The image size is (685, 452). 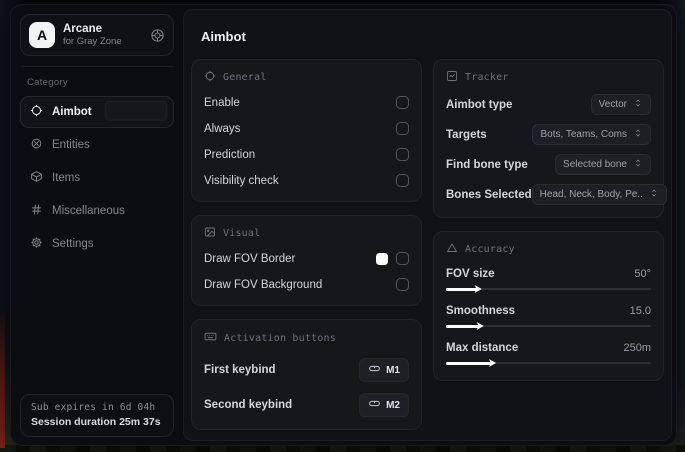 I want to click on first-keybind-button: M1, so click(x=384, y=370).